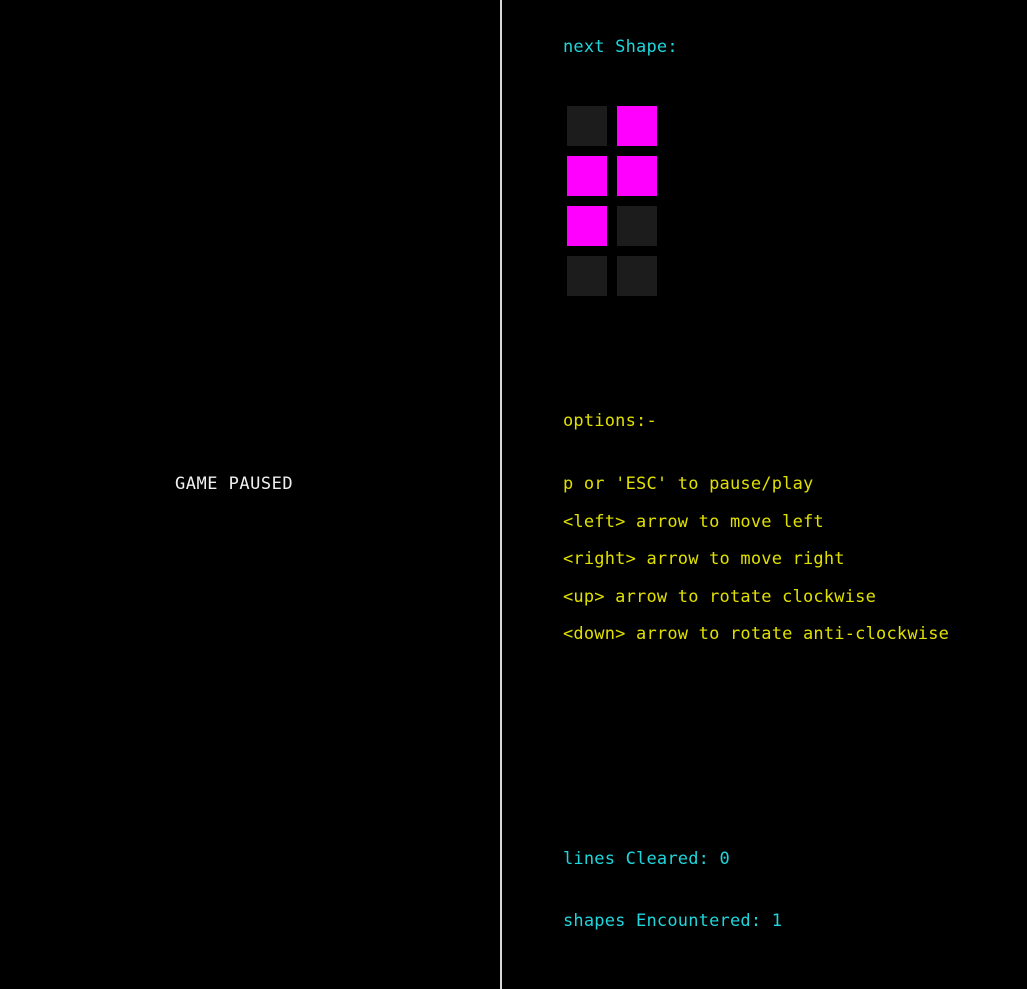  What do you see at coordinates (620, 47) in the screenshot?
I see `next-shape-label: next Shape:` at bounding box center [620, 47].